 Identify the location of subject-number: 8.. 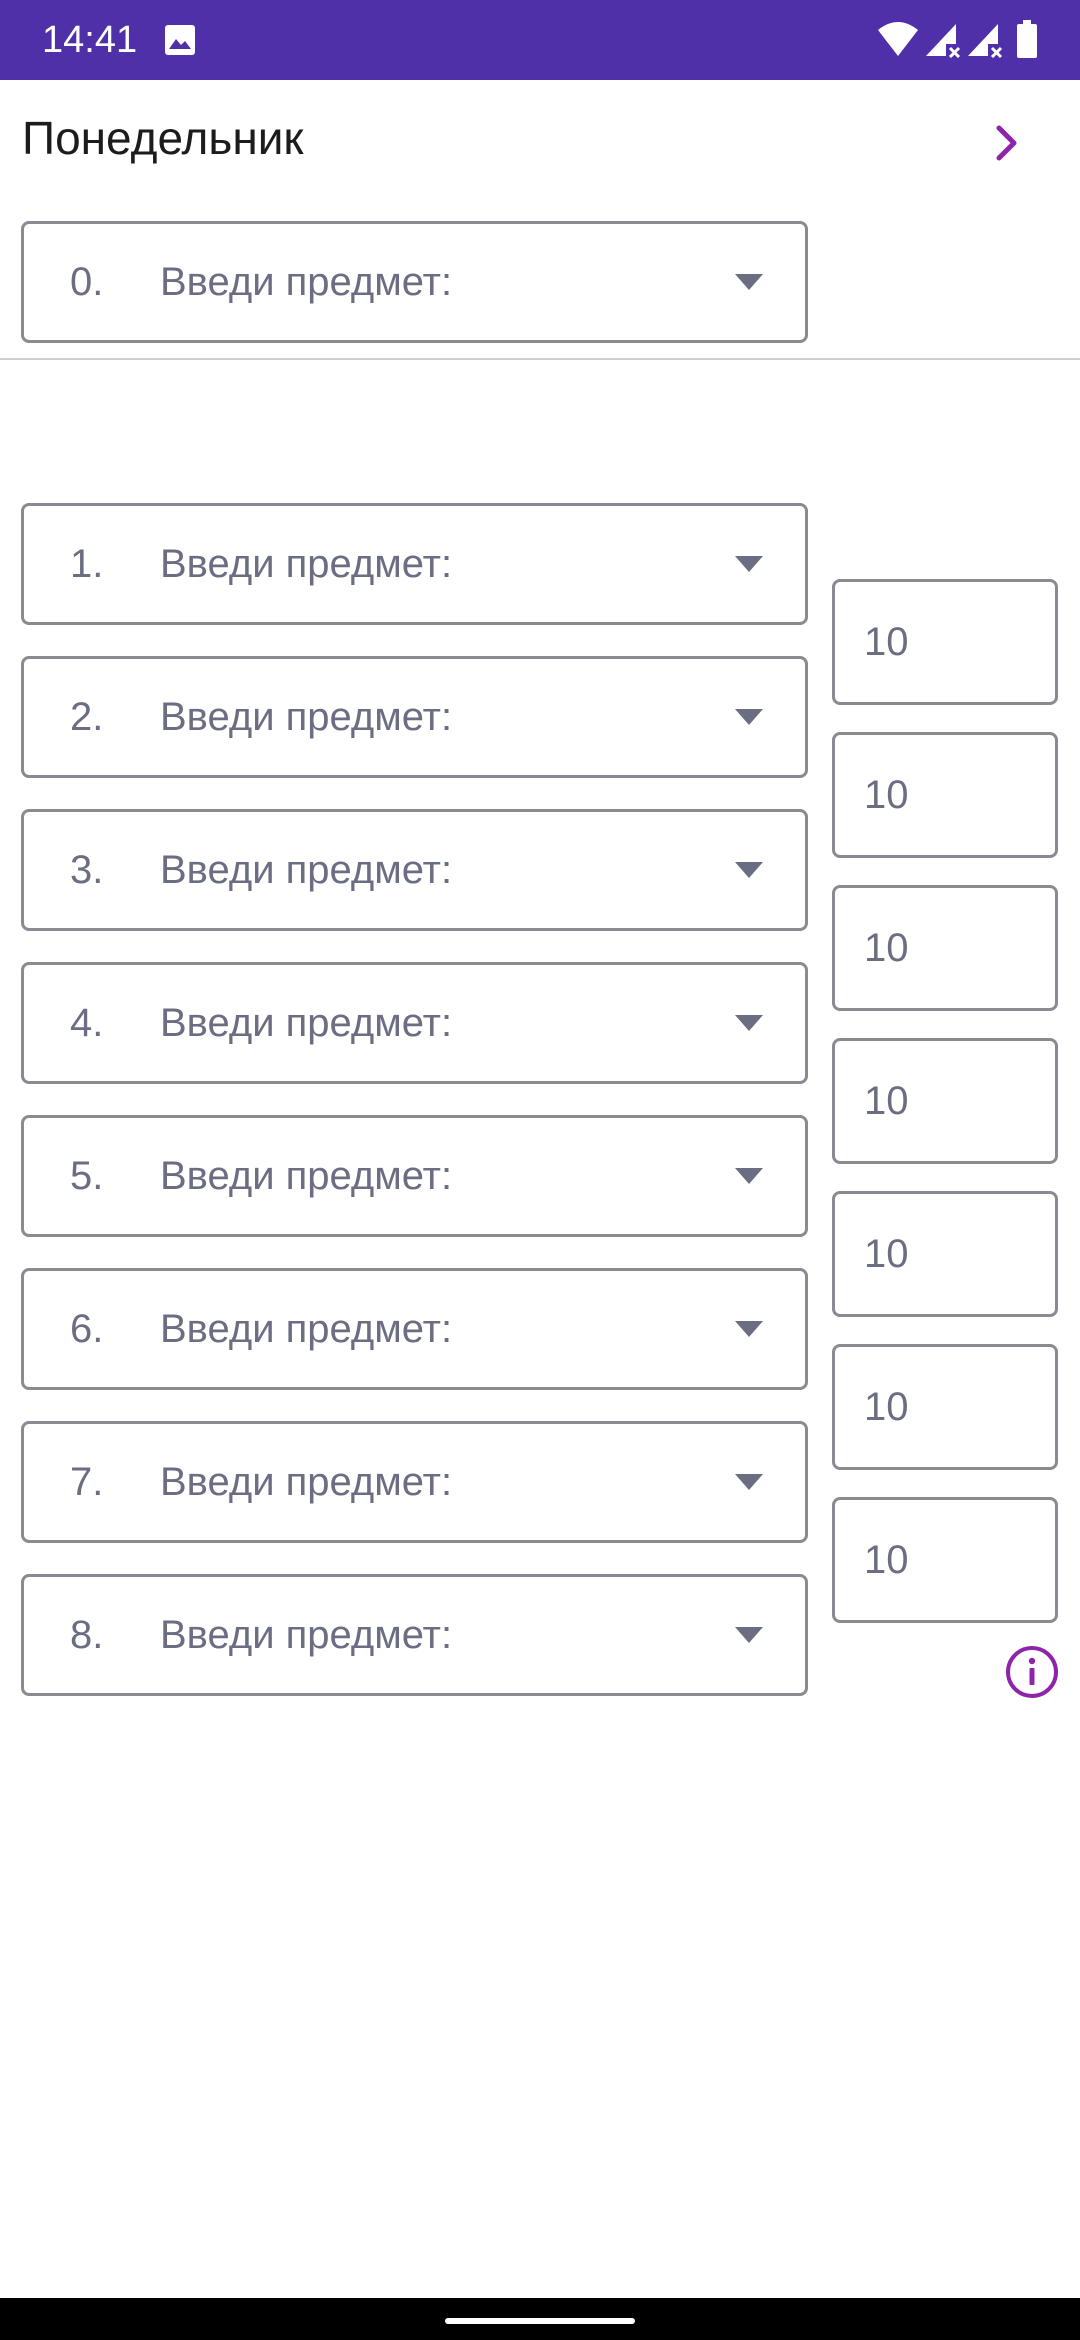
(87, 1635).